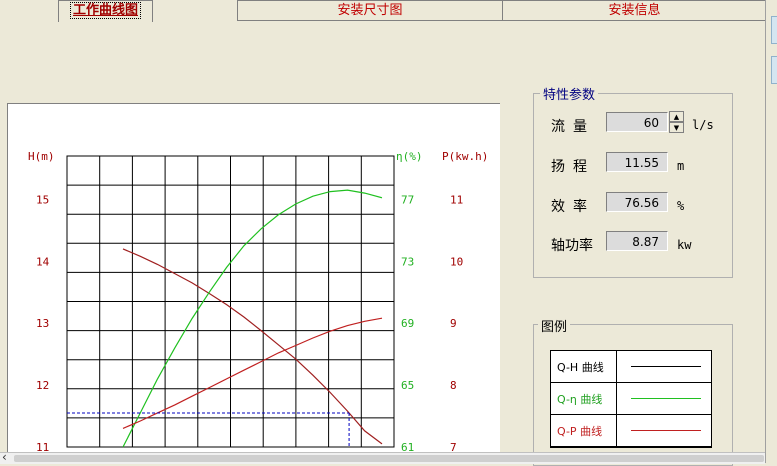 The width and height of the screenshot is (777, 466). I want to click on scroll-left-icon: ‹, so click(4, 457).